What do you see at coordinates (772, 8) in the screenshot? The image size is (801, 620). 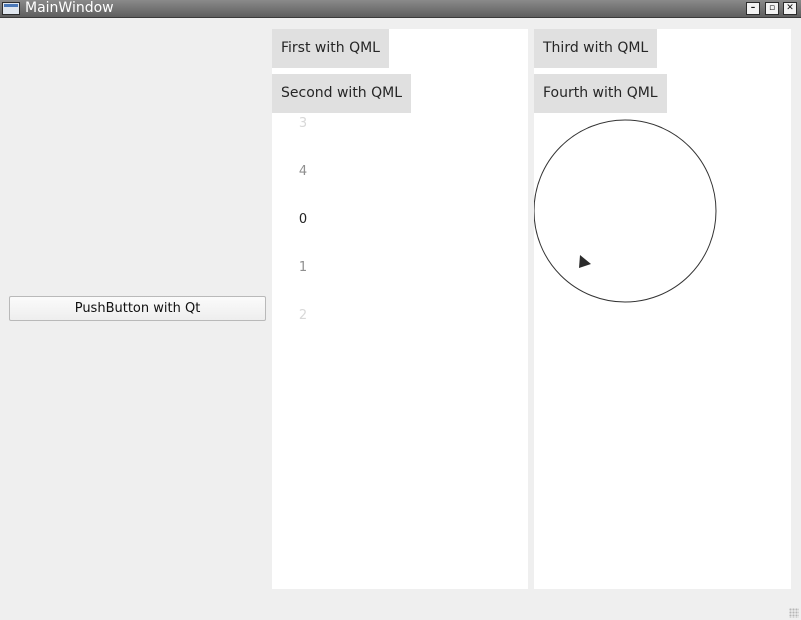 I see `restore-icon: ▫` at bounding box center [772, 8].